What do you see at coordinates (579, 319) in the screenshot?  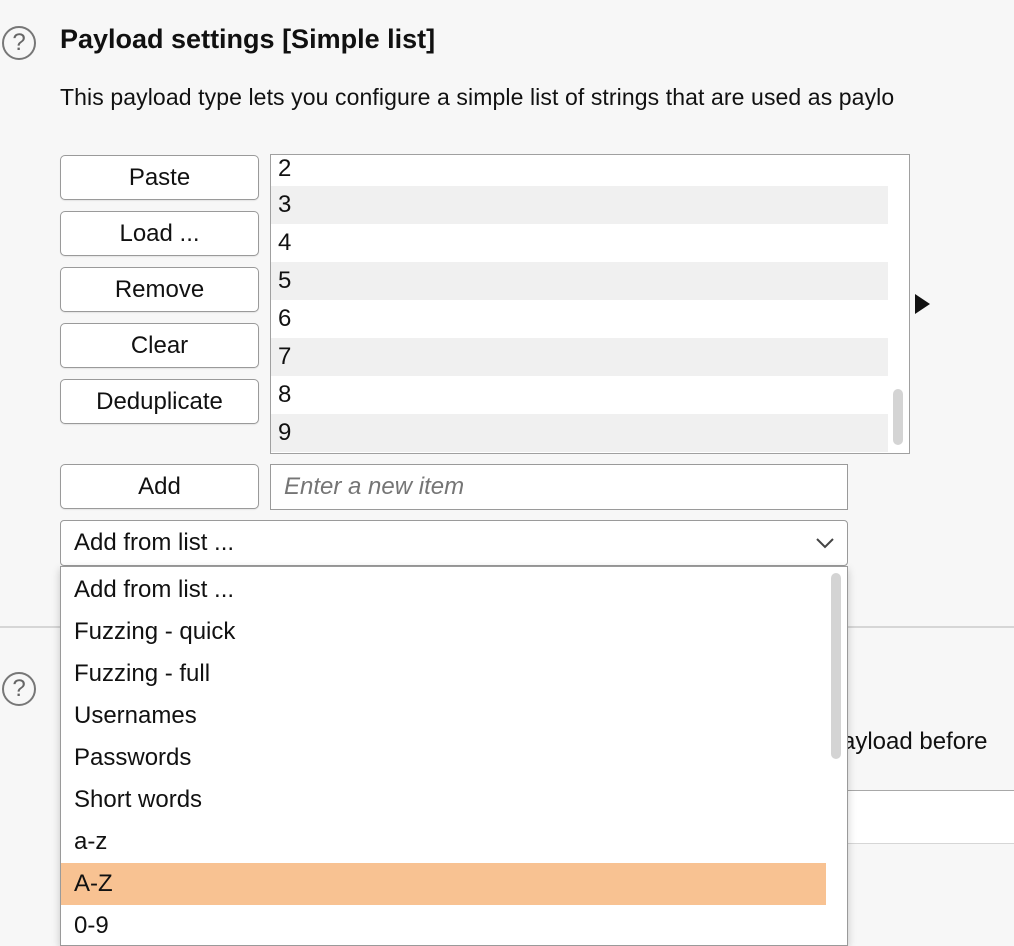 I see `list-item: 6` at bounding box center [579, 319].